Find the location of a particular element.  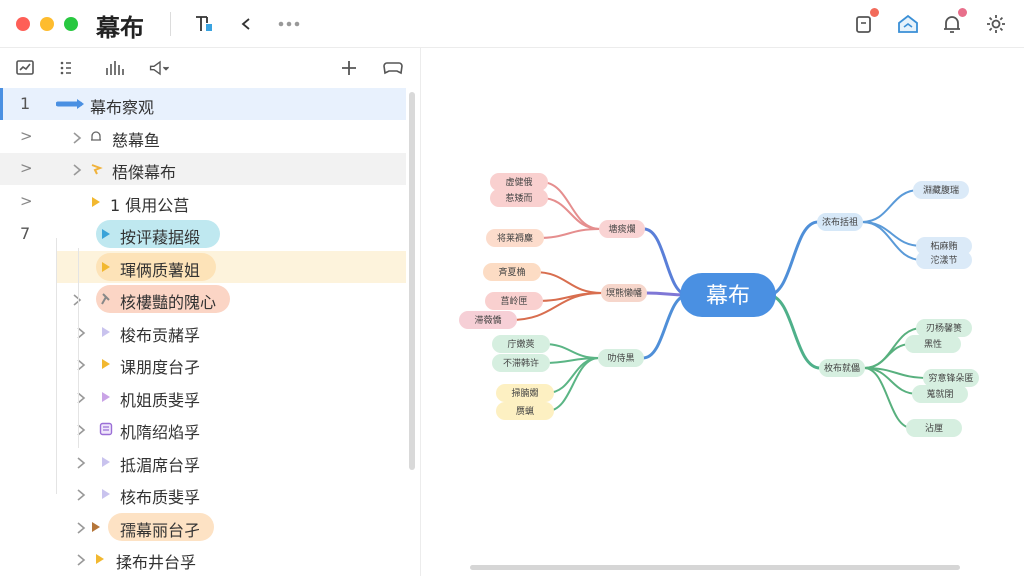

outline-row: 机姐质斐孚 is located at coordinates (203, 397).